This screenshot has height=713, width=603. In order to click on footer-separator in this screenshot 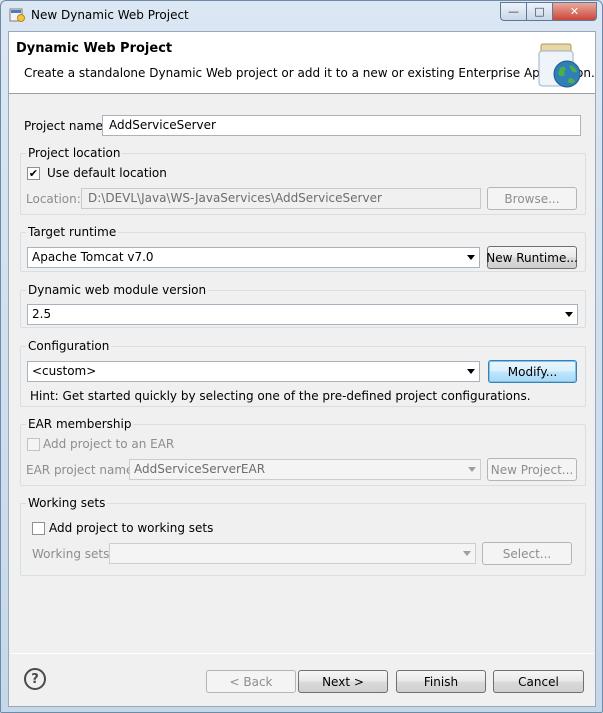, I will do `click(302, 653)`.